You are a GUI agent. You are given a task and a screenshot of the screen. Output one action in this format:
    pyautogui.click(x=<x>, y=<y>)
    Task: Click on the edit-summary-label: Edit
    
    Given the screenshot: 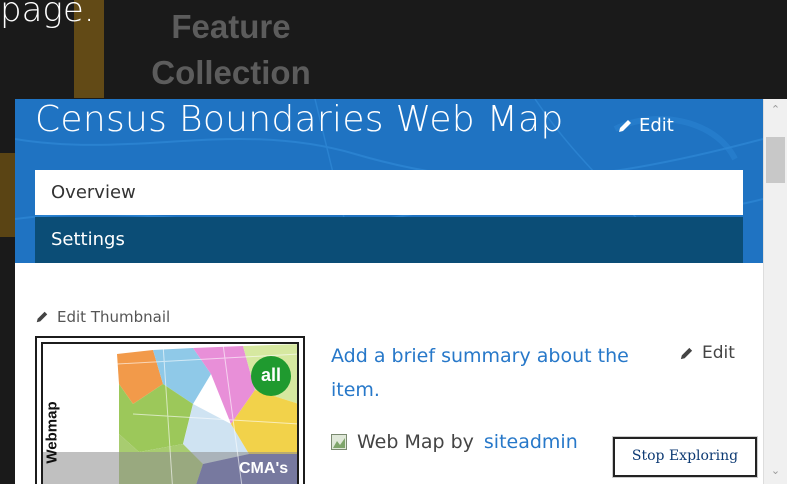 What is the action you would take?
    pyautogui.click(x=718, y=353)
    